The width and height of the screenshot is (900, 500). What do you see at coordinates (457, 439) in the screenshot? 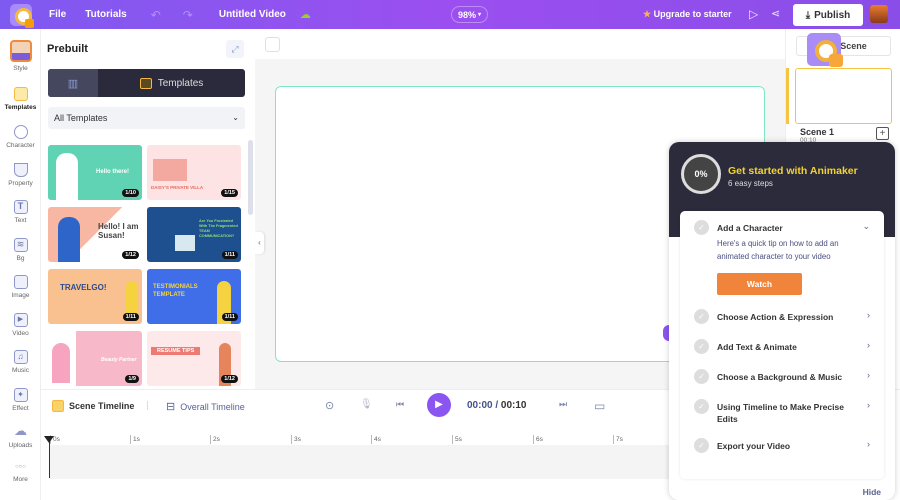
I see `tick-label: 5s` at bounding box center [457, 439].